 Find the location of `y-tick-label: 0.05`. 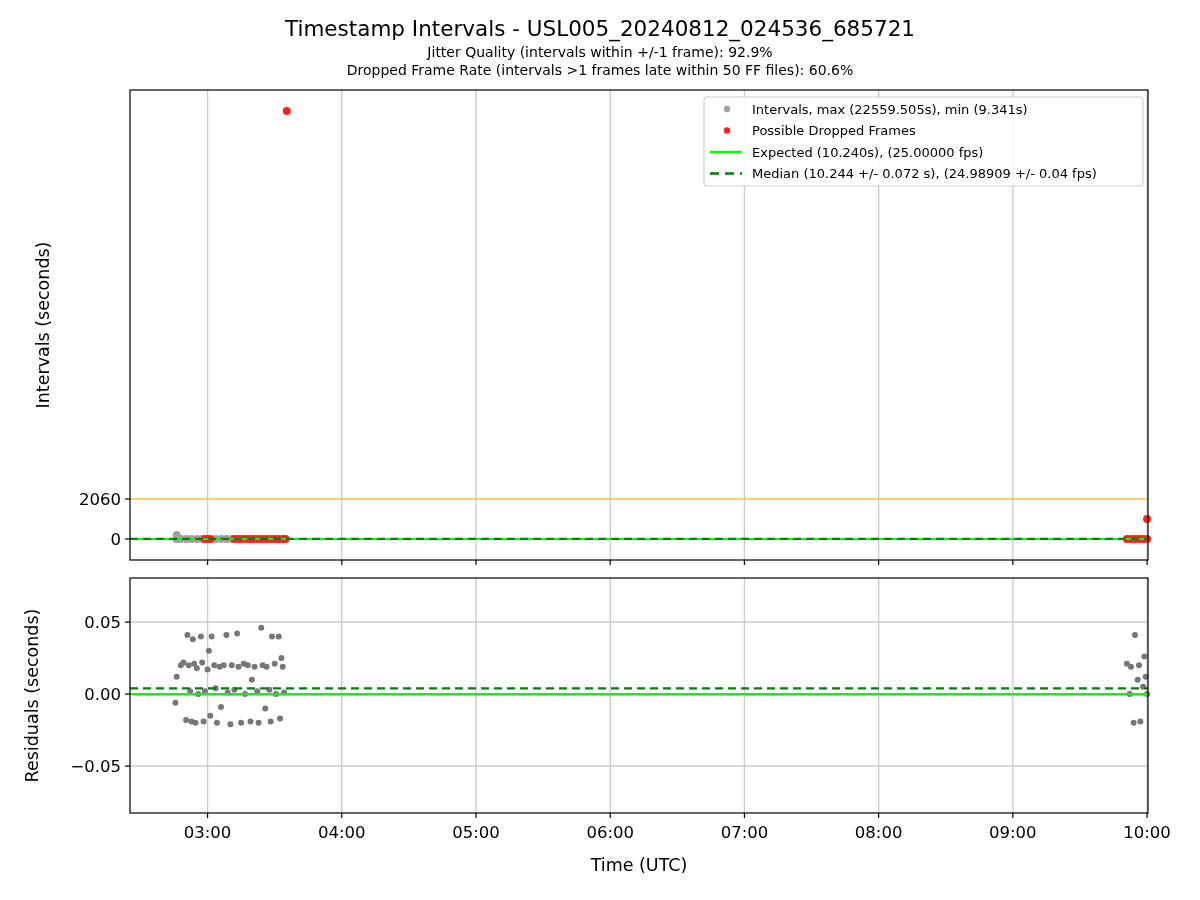

y-tick-label: 0.05 is located at coordinates (102, 623).